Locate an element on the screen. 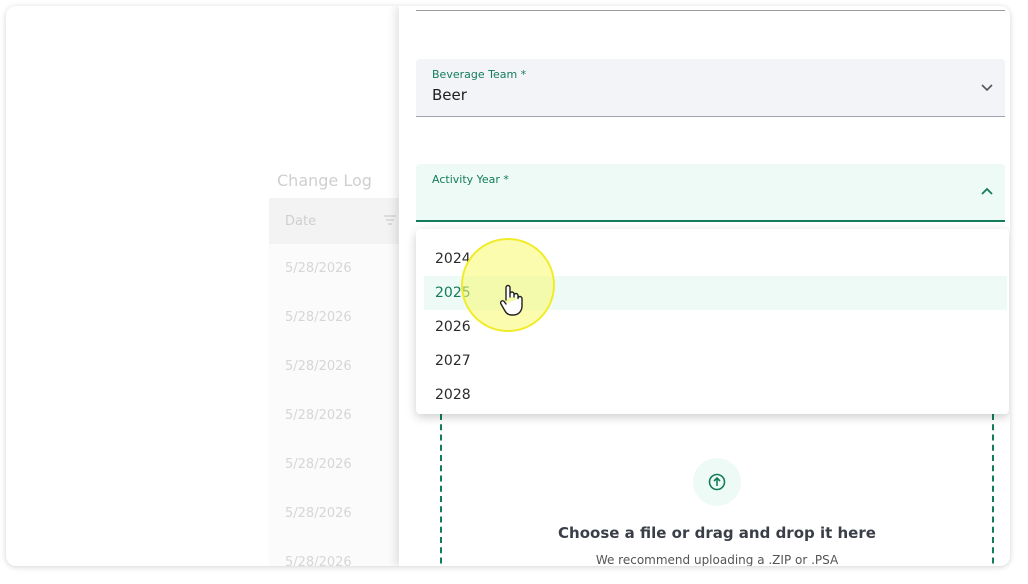 The width and height of the screenshot is (1028, 584). year-option: 2027 is located at coordinates (715, 361).